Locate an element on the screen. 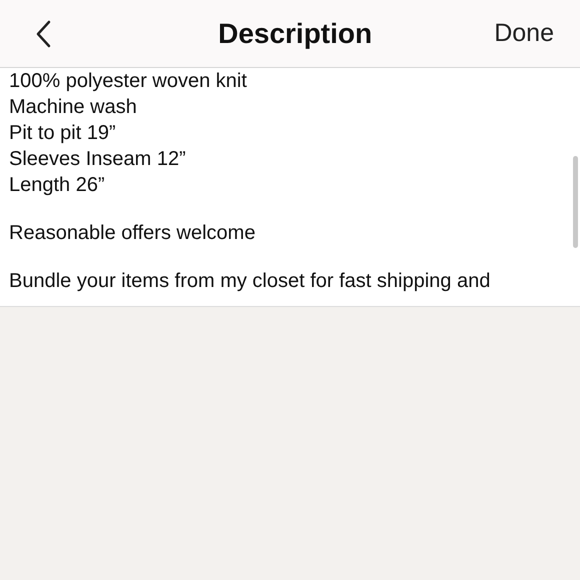 This screenshot has width=580, height=580. description-line: Length 26” is located at coordinates (57, 185).